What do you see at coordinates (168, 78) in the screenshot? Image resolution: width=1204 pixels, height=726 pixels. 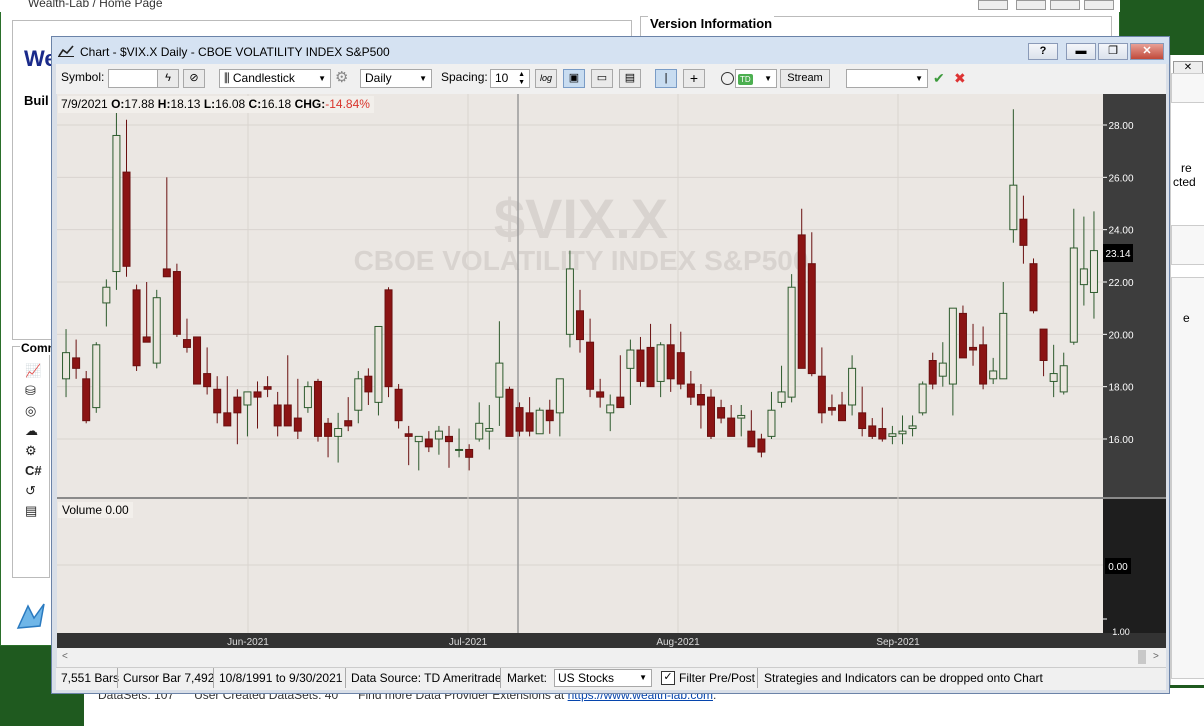 I see `lightning-icon: ϟ` at bounding box center [168, 78].